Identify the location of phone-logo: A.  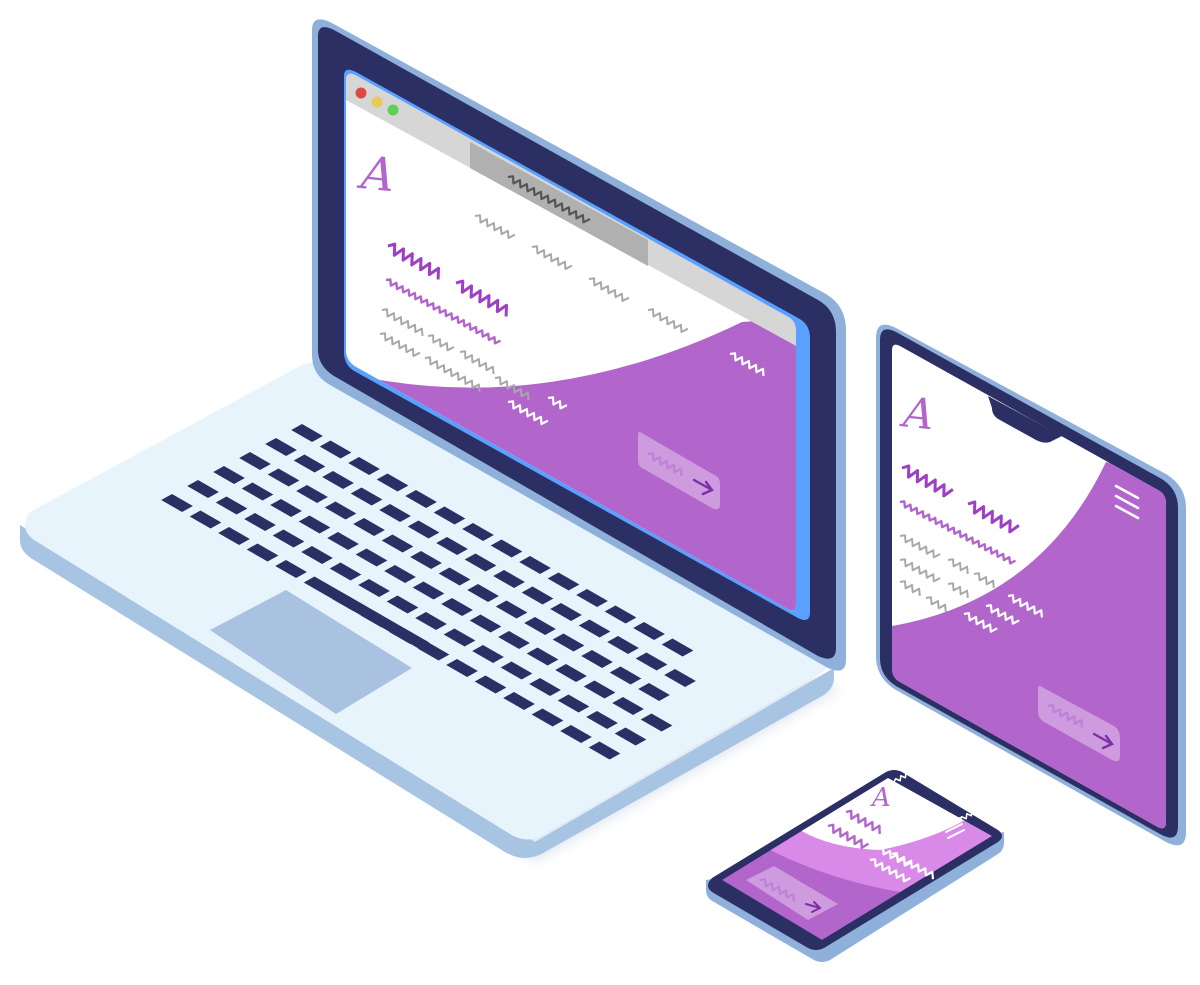
(880, 798).